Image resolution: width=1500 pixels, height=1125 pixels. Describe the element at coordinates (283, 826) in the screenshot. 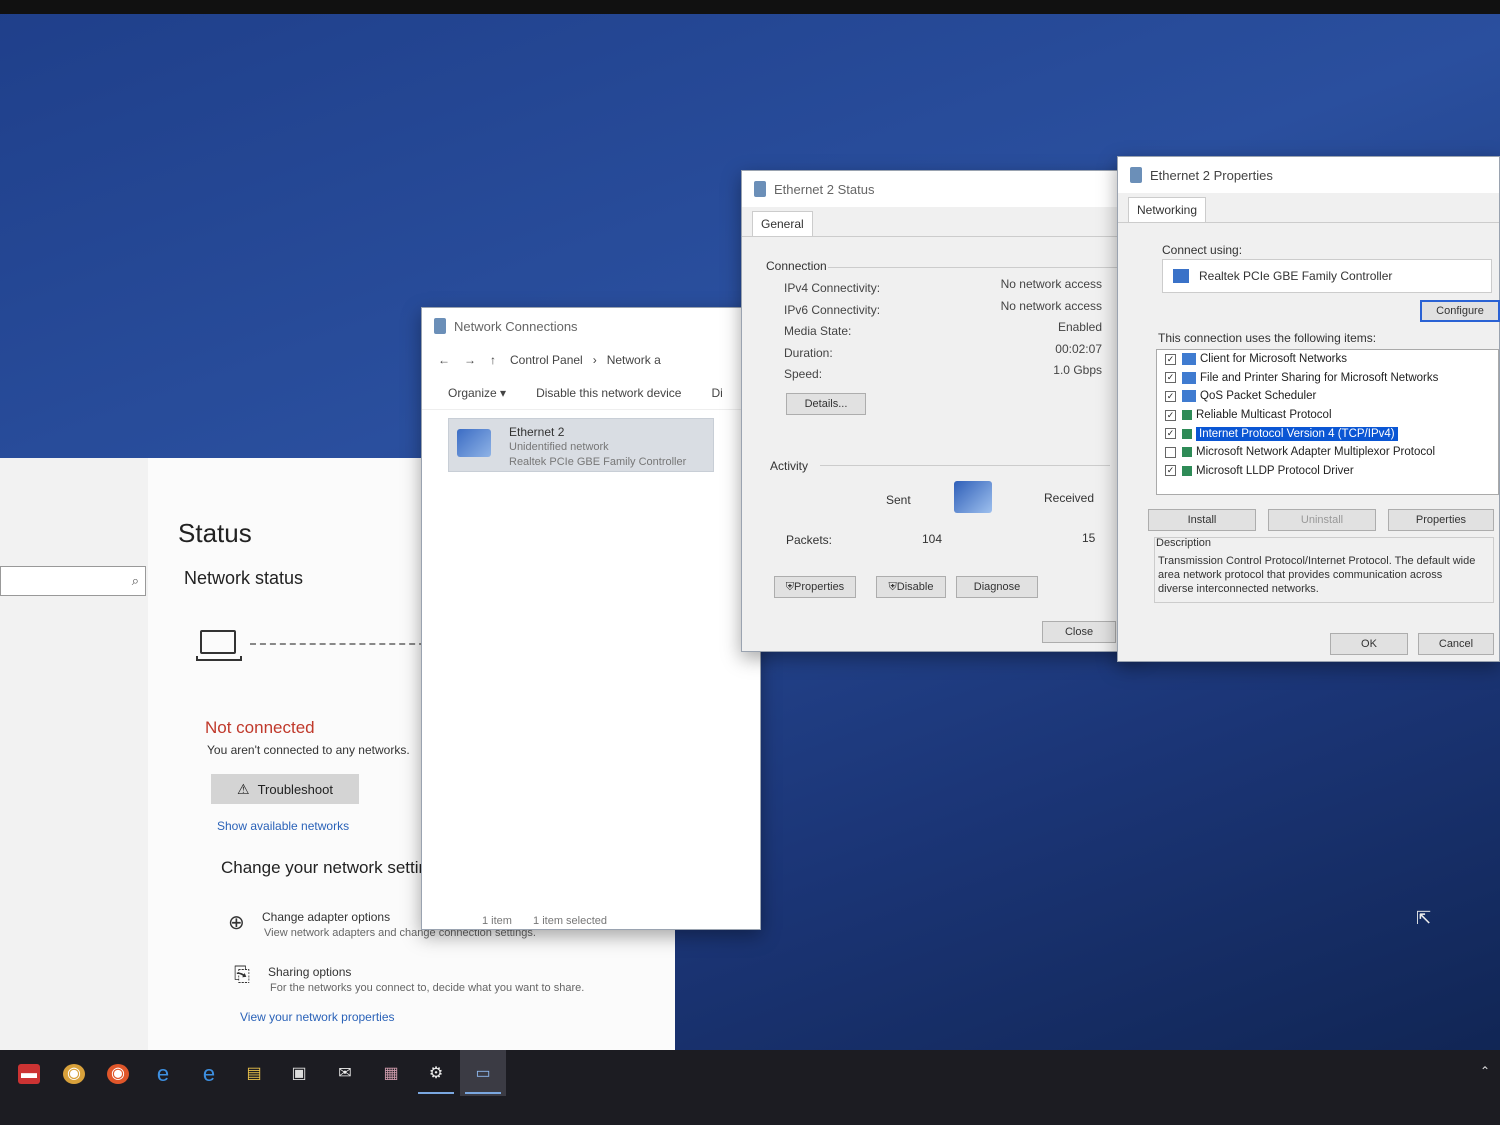

I see `show-networks-link: Show available networks` at that location.